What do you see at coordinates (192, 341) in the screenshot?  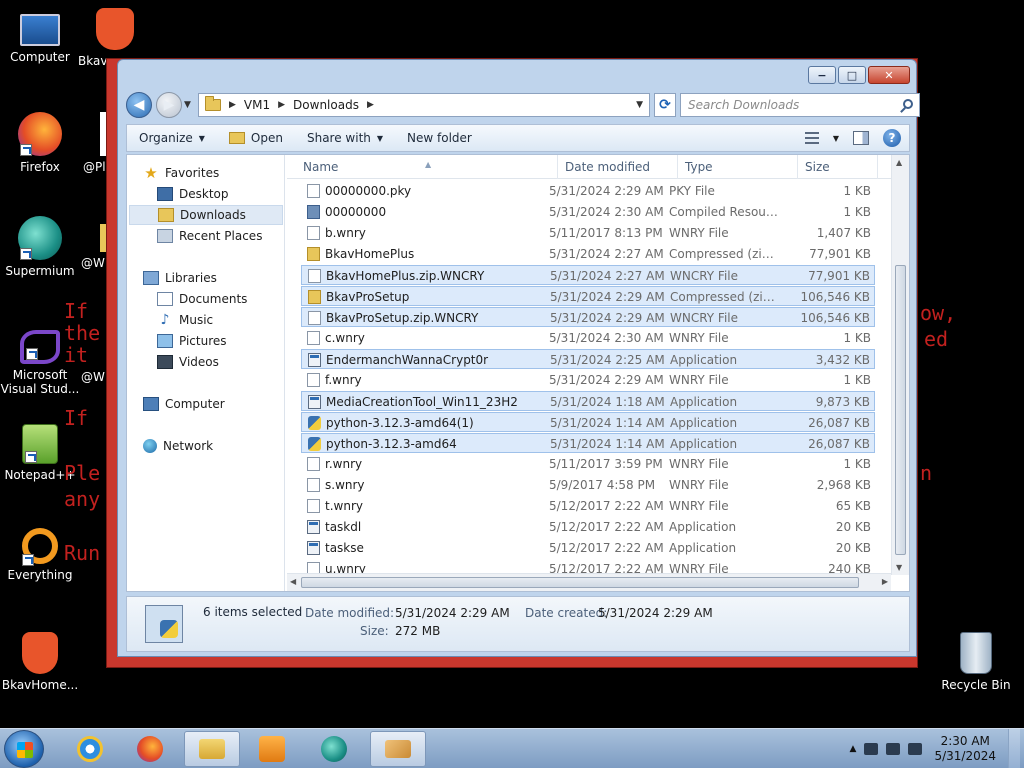 I see `nav-item-pictures: Pictures` at bounding box center [192, 341].